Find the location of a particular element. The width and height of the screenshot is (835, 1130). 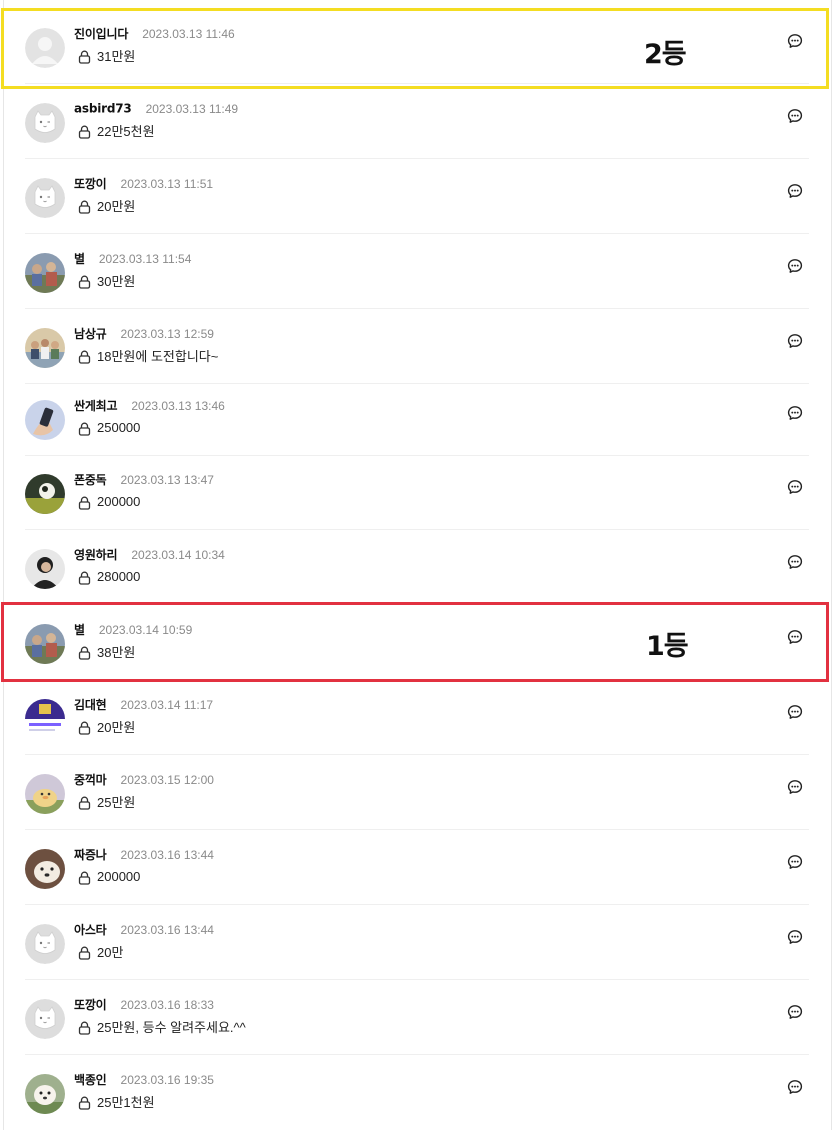

comment-date: 2023.03.13 13:47 is located at coordinates (167, 479).